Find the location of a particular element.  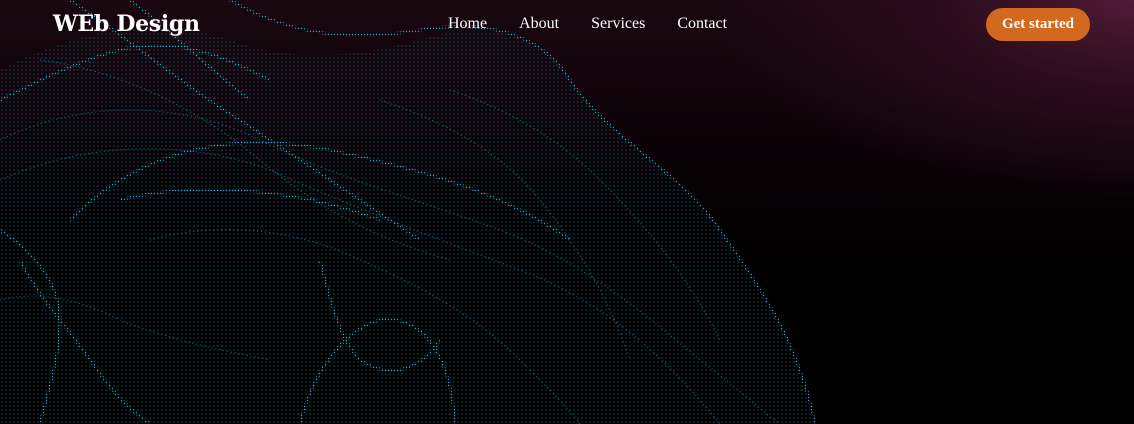

nav-link-about: About is located at coordinates (539, 24).